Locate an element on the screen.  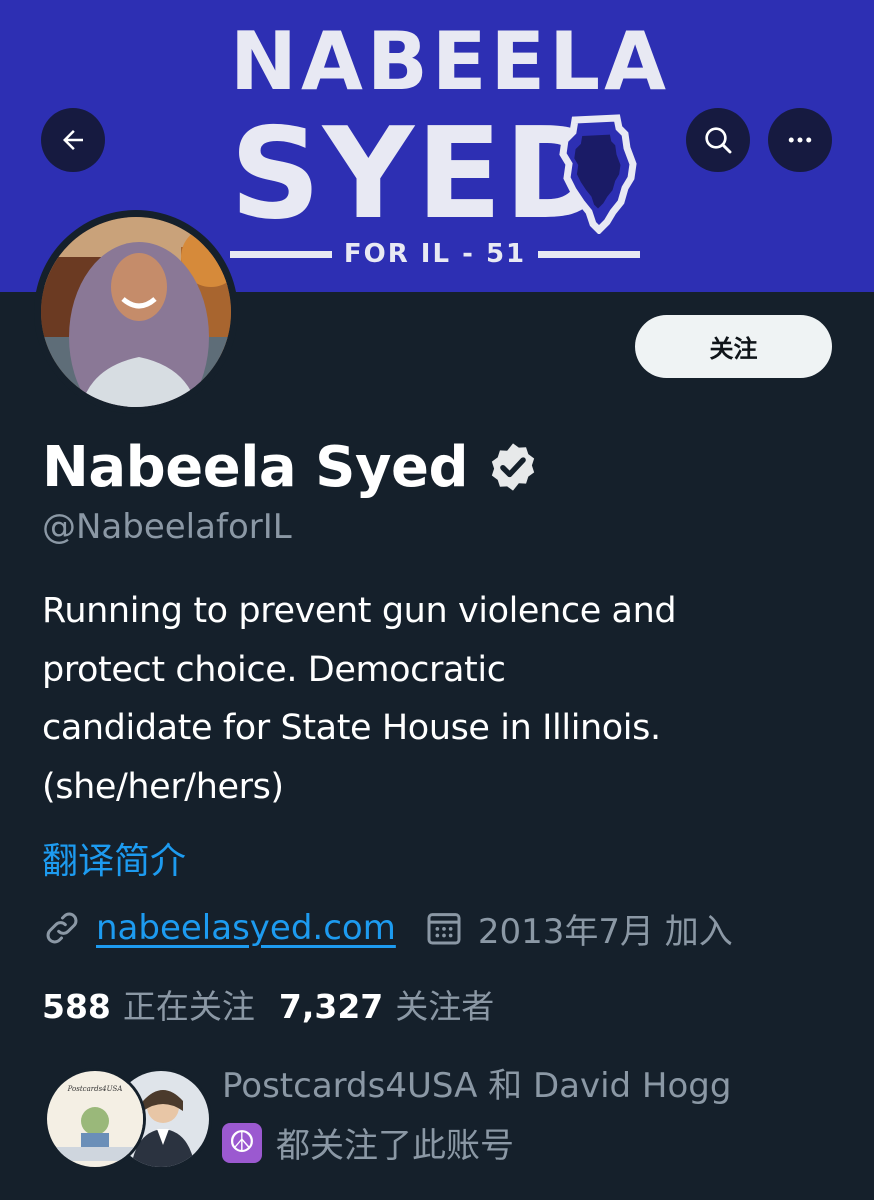
following-label: 正在关注 is located at coordinates (188, 1006).